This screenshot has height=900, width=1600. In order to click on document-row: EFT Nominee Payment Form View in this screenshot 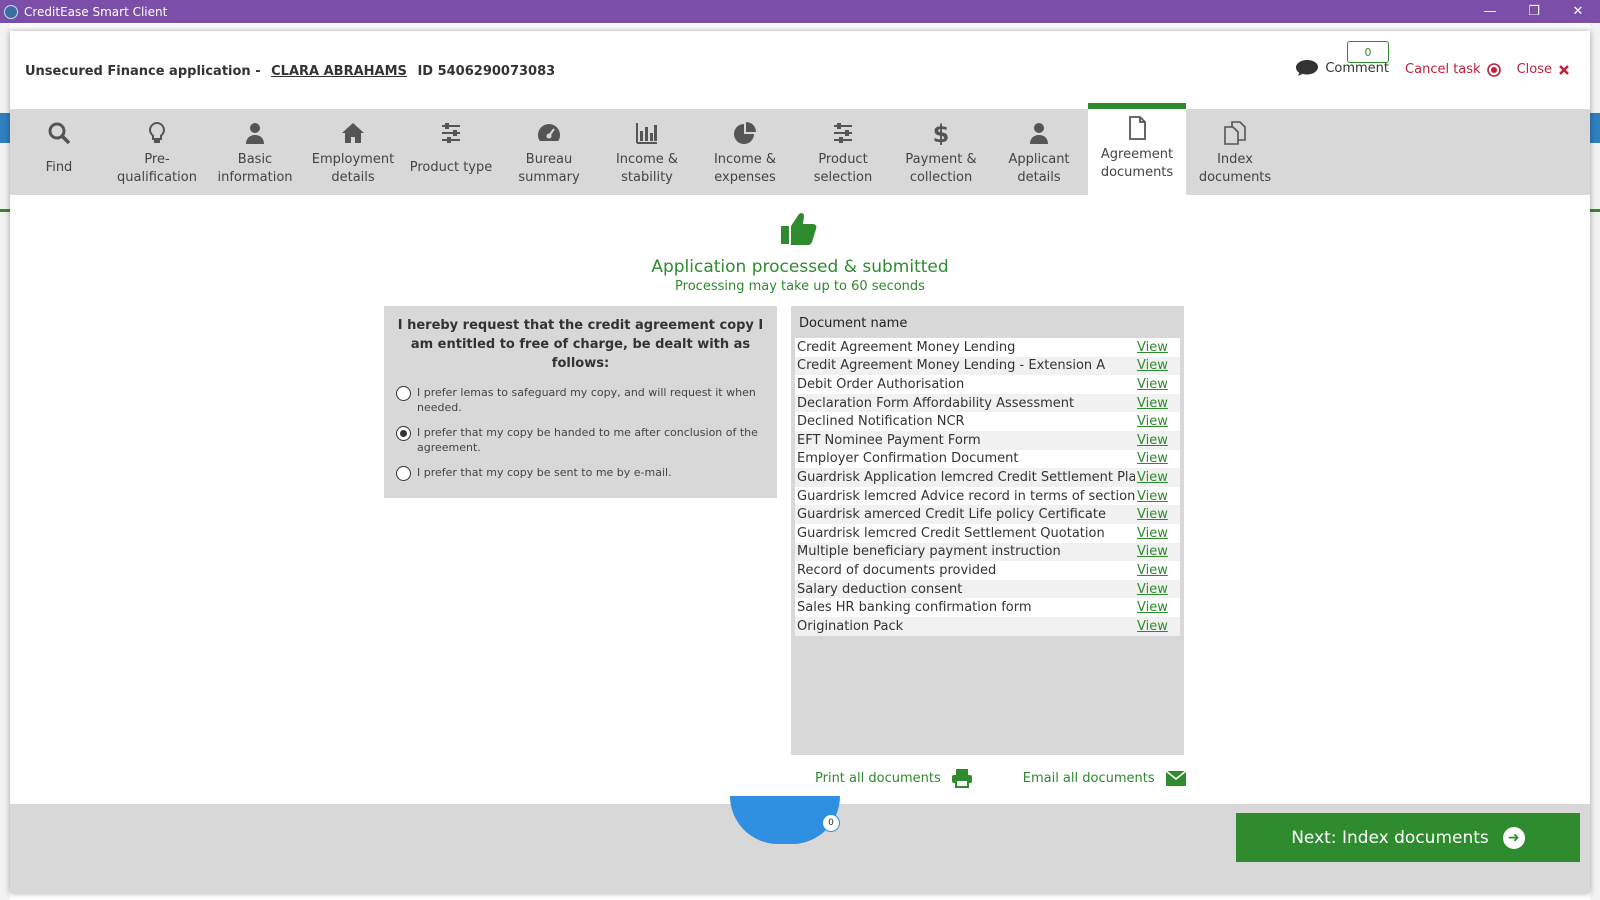, I will do `click(987, 440)`.